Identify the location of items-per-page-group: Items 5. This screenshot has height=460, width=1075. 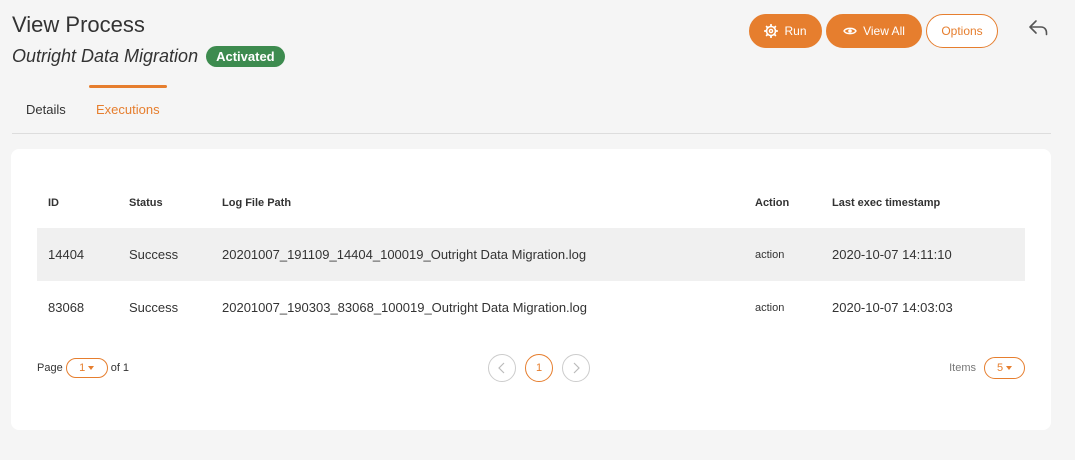
(987, 368).